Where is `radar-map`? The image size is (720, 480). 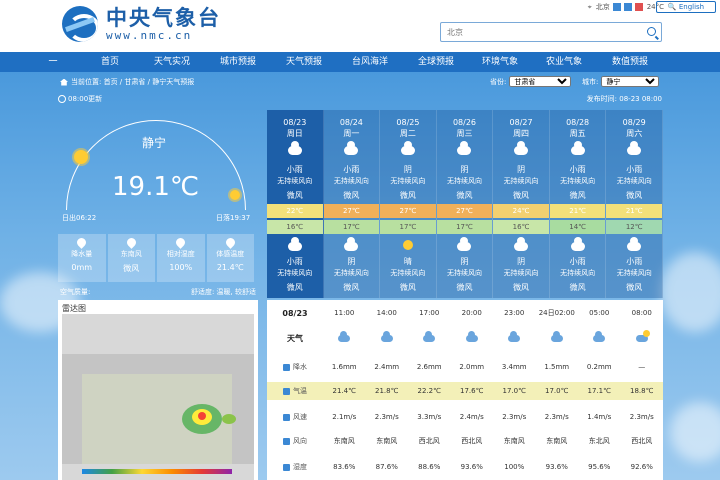
radar-map is located at coordinates (158, 397).